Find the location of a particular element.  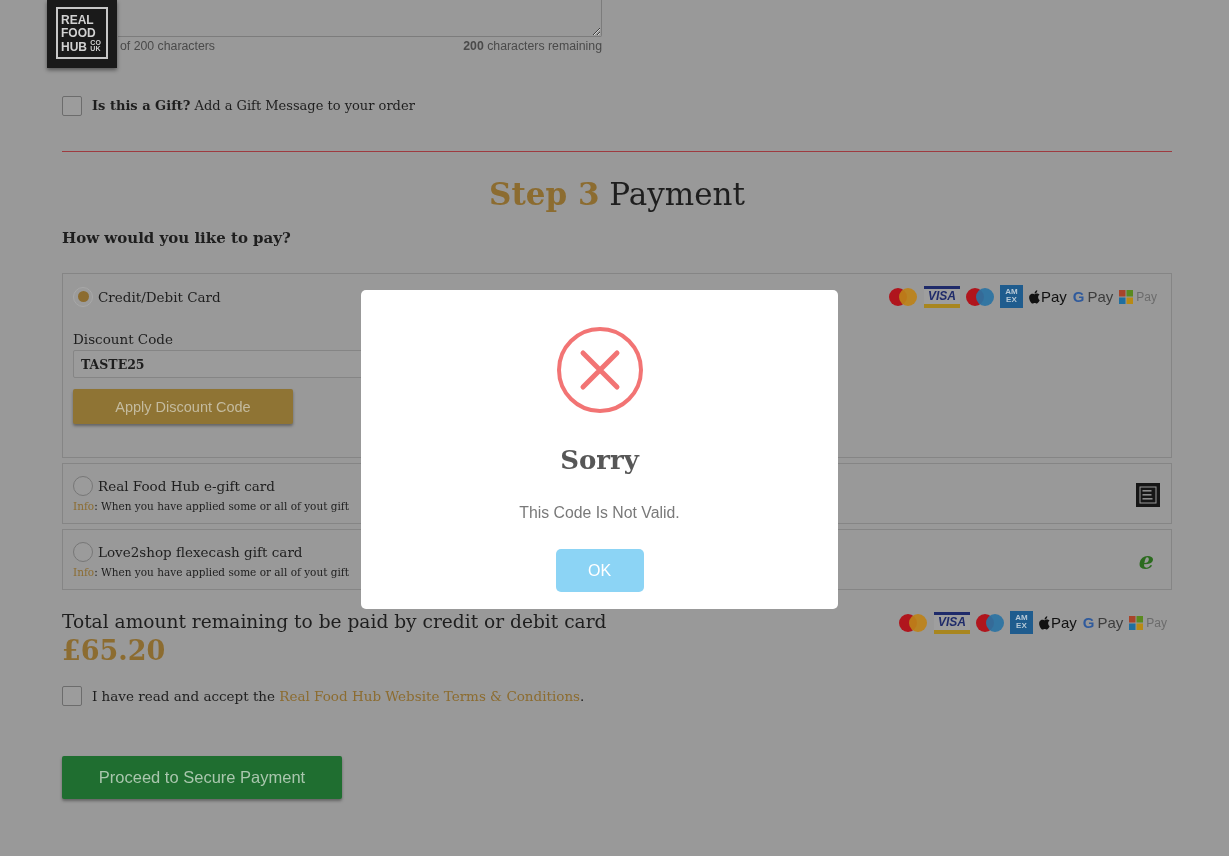

payment-option-label: Love2shop flexecash gift card is located at coordinates (200, 552).